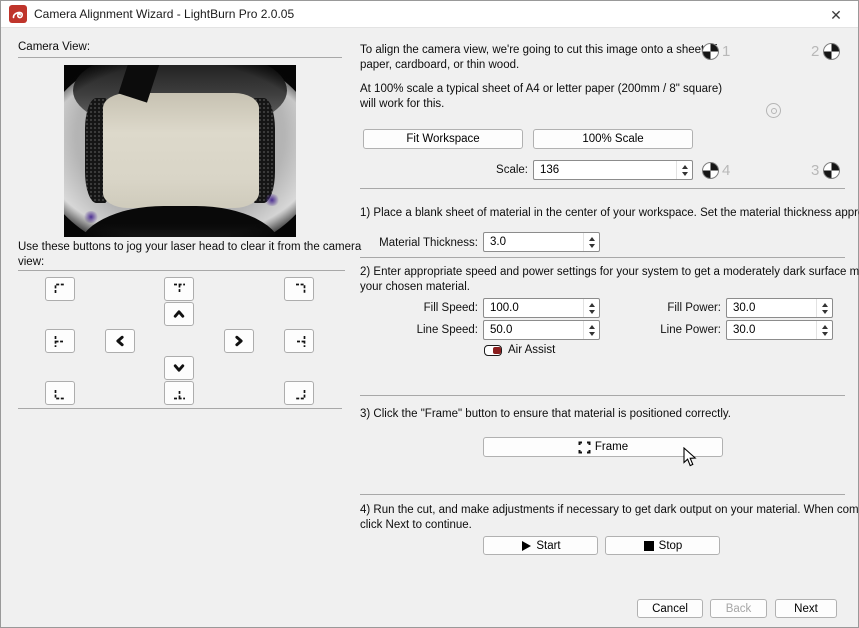  I want to click on scale-value: 136, so click(605, 170).